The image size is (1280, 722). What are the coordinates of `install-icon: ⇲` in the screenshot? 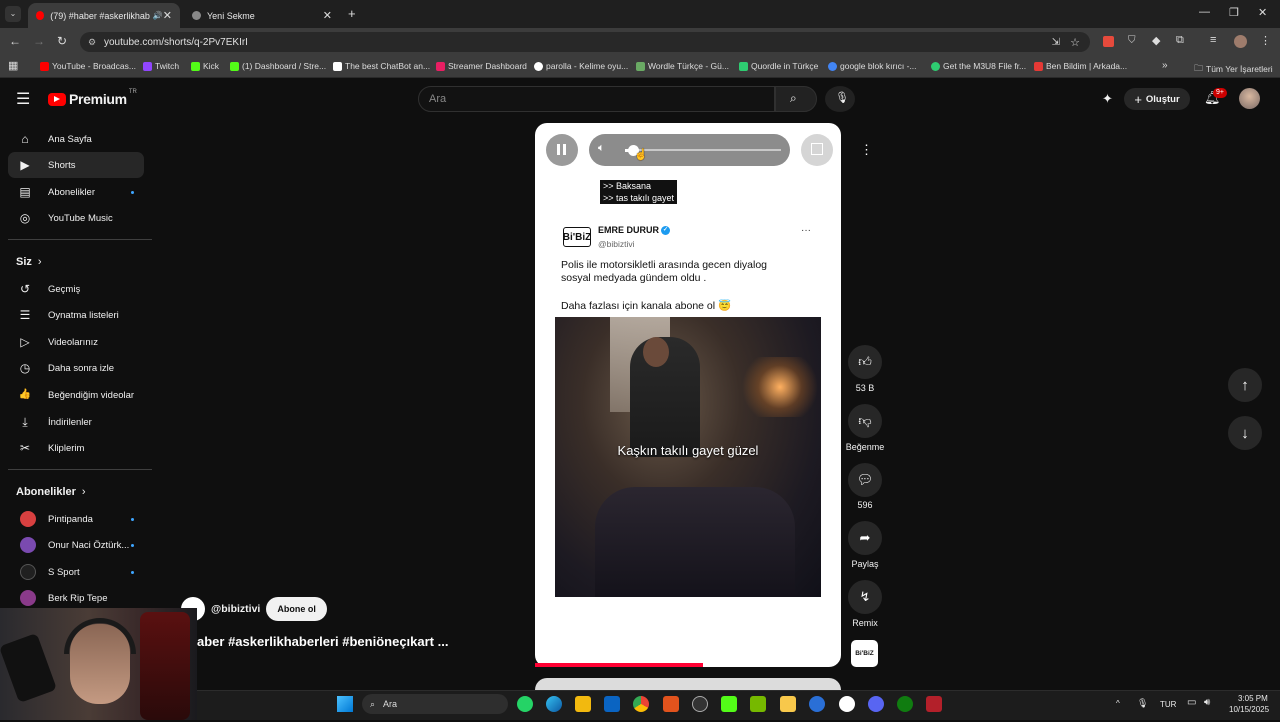 It's located at (1056, 42).